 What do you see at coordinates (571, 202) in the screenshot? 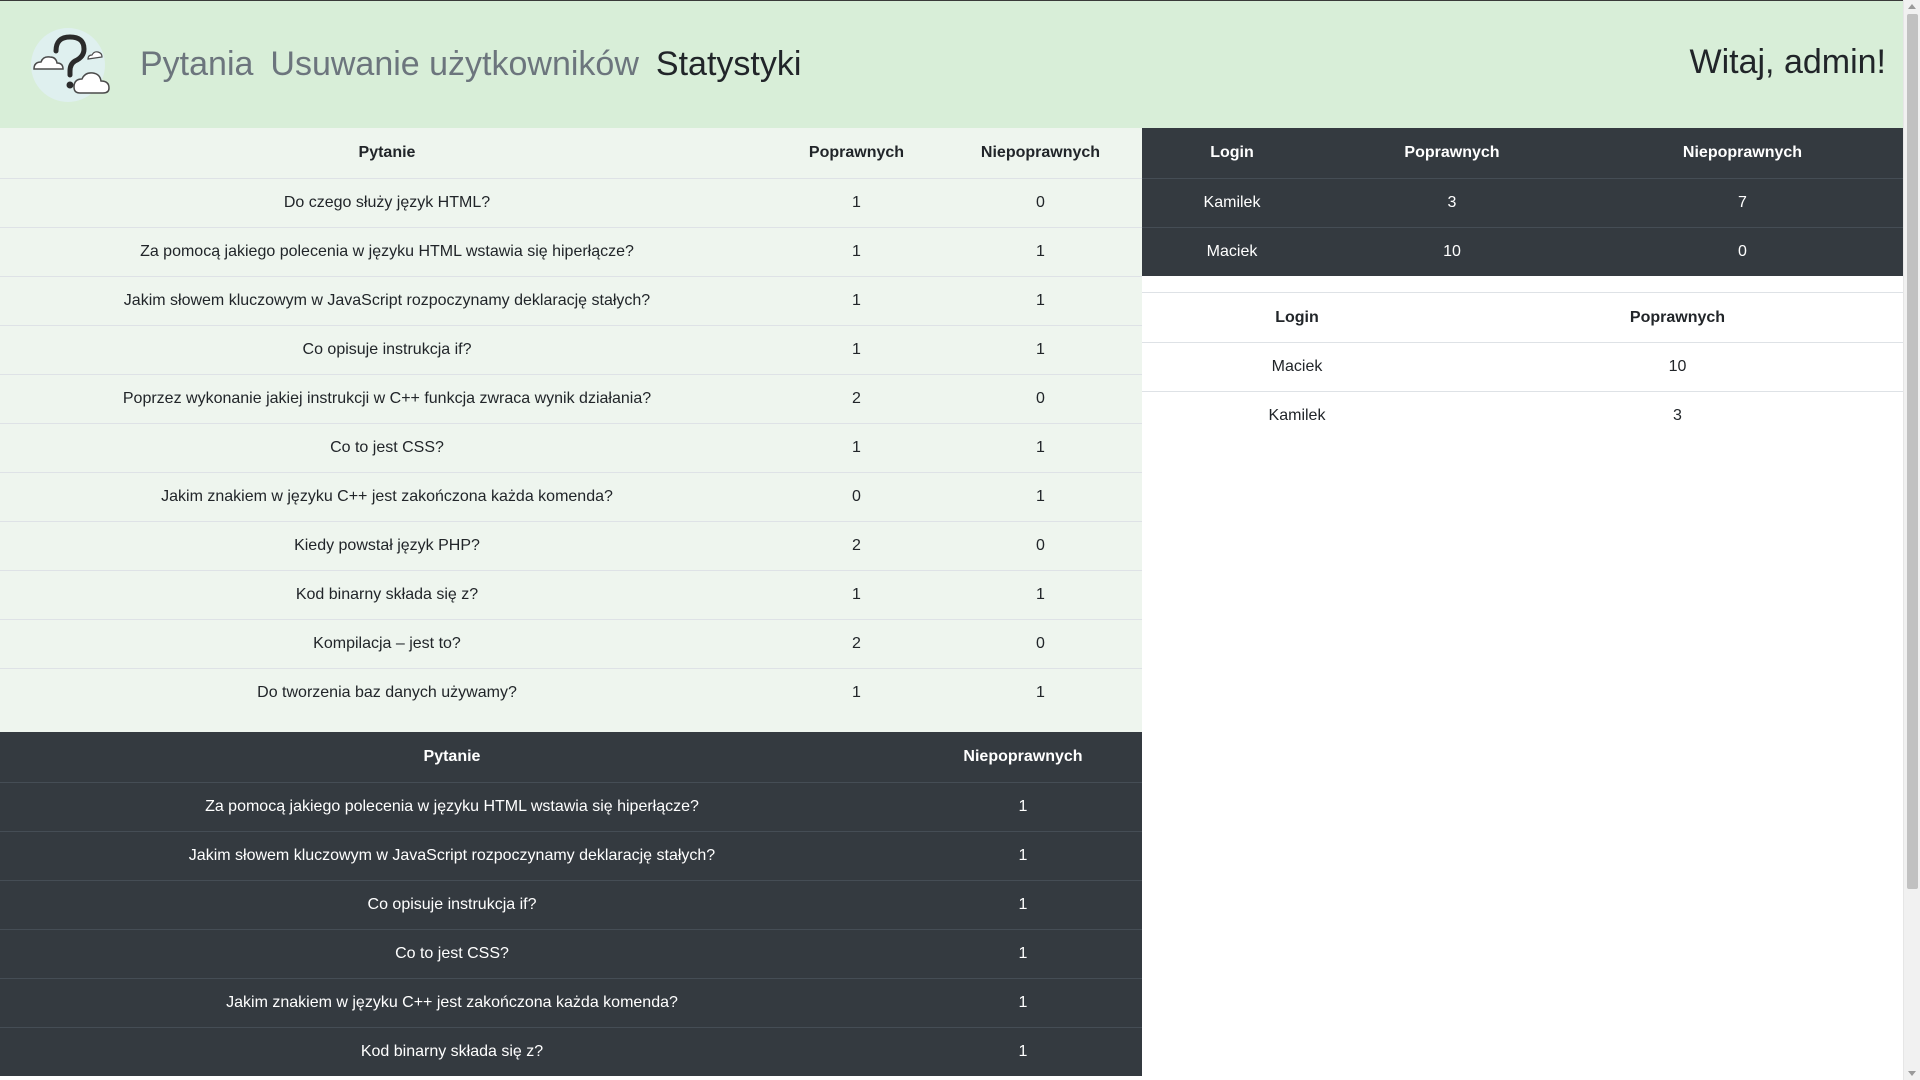
I see `table-row: Do czego służy język HTML? 1 0` at bounding box center [571, 202].